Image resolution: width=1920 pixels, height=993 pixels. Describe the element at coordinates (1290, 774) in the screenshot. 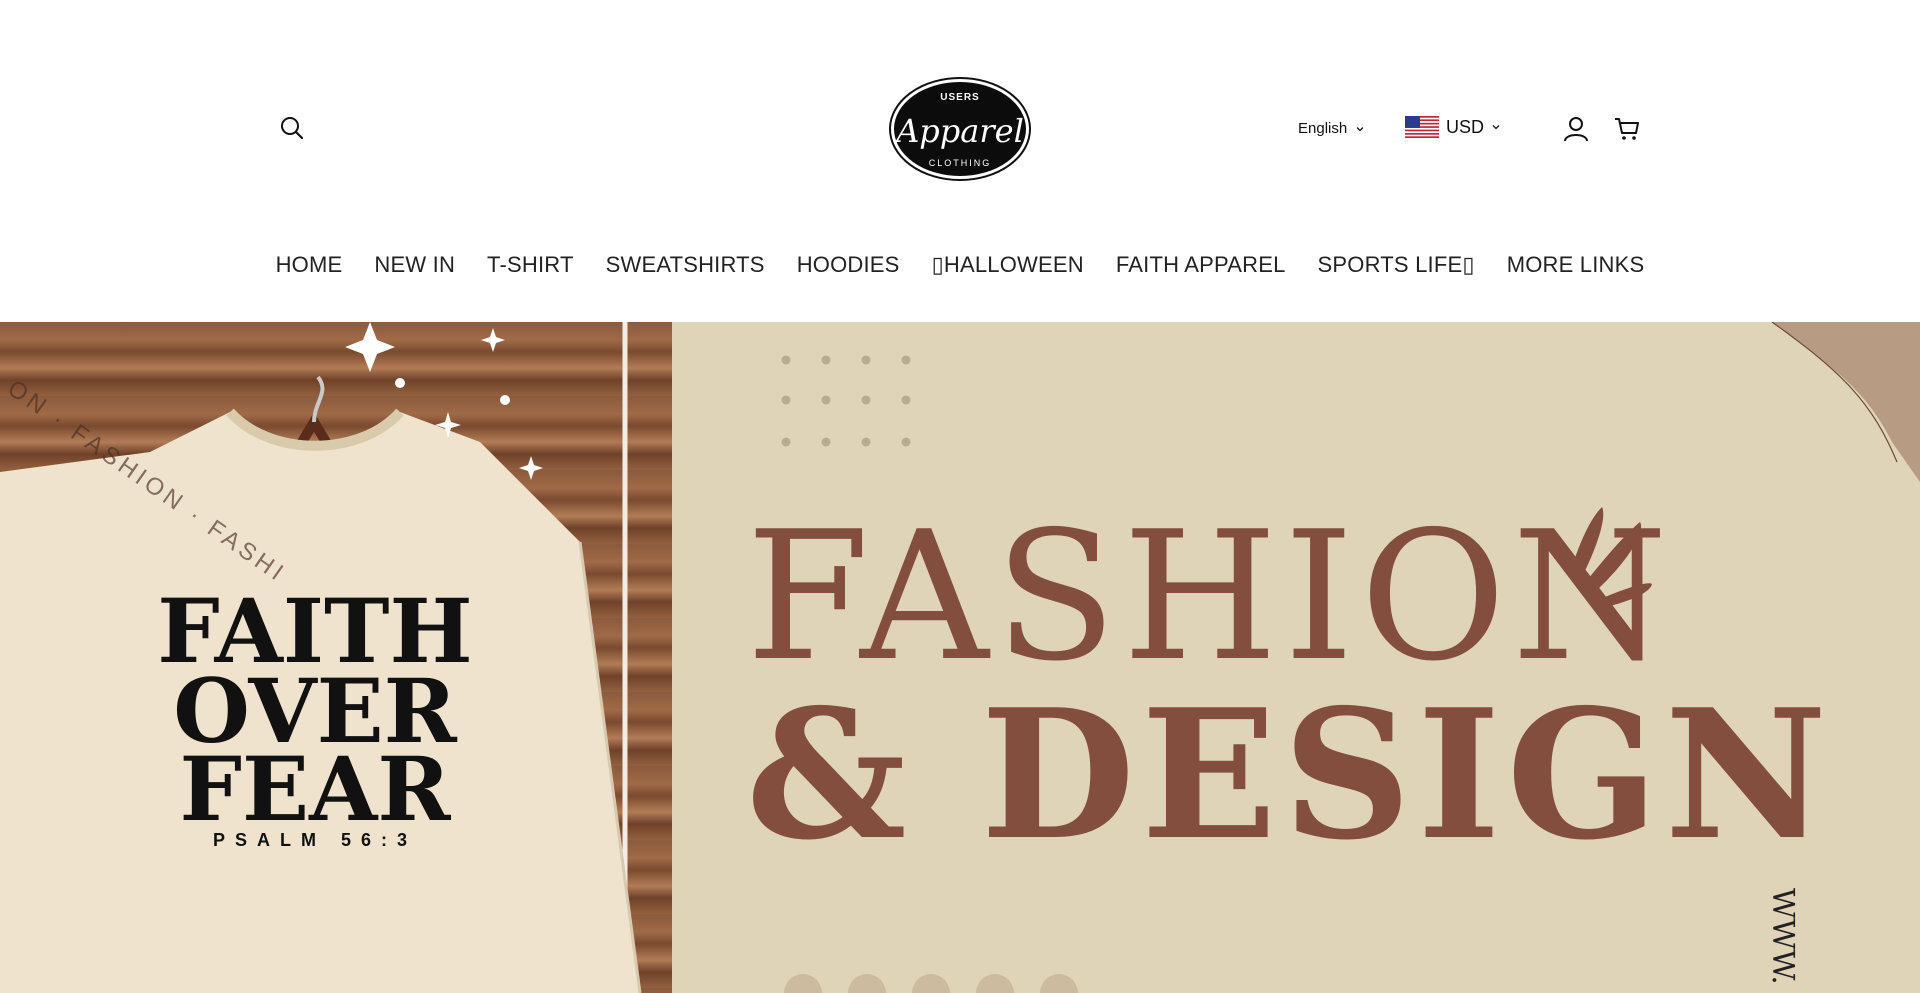

I see `hero-headline-design: & DESIGN` at that location.